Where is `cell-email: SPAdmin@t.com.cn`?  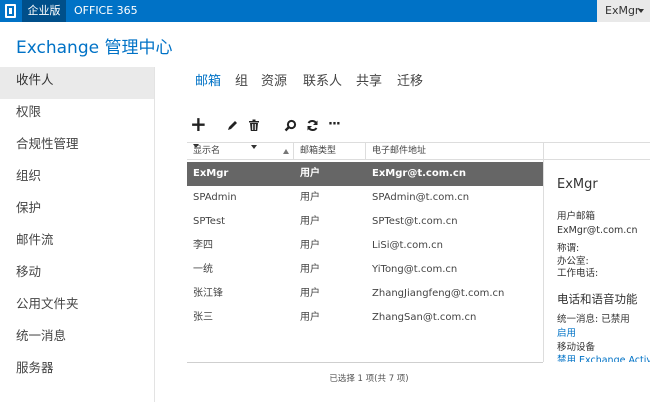
cell-email: SPAdmin@t.com.cn is located at coordinates (421, 197).